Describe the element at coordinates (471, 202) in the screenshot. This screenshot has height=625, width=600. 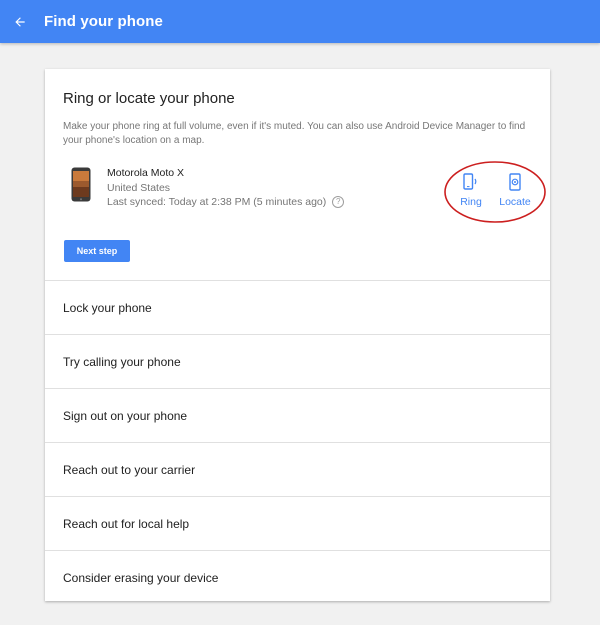
I see `ring-label: Ring` at that location.